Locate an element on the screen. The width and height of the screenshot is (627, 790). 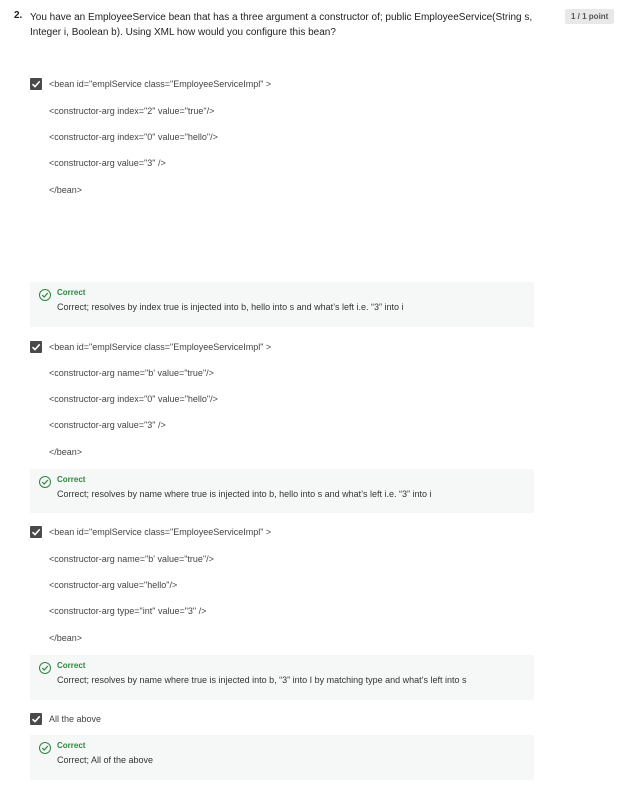
option-2-line-4: <constructor-arg value="3" /> is located at coordinates (107, 425).